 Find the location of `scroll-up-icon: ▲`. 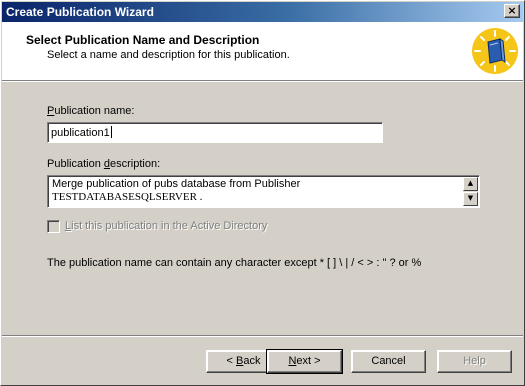

scroll-up-icon: ▲ is located at coordinates (470, 184).